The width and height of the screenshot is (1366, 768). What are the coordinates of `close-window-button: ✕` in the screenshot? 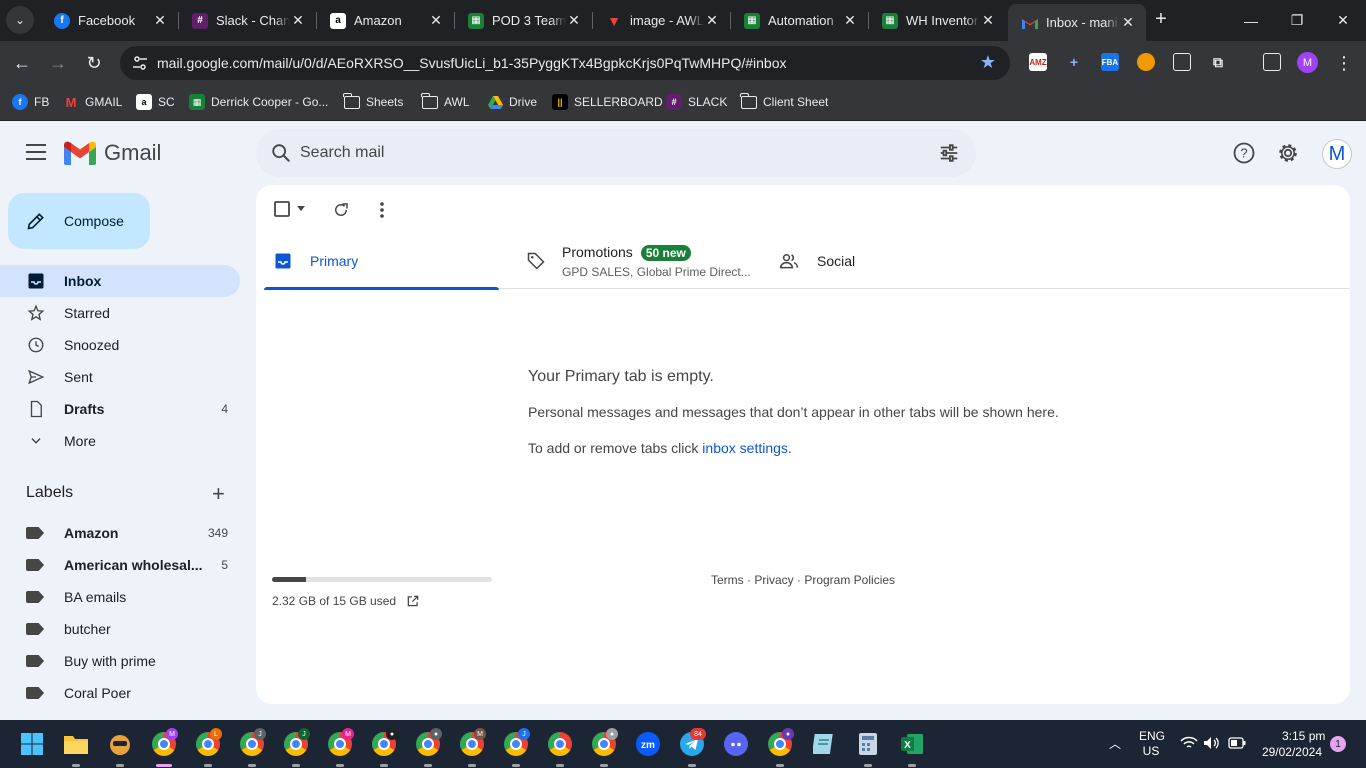 It's located at (1343, 20).